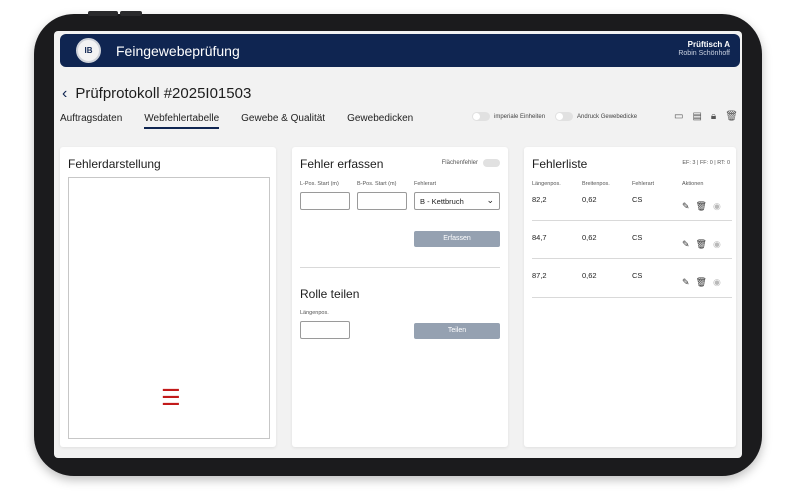  What do you see at coordinates (708, 44) in the screenshot?
I see `station-name: Prüftisch A` at bounding box center [708, 44].